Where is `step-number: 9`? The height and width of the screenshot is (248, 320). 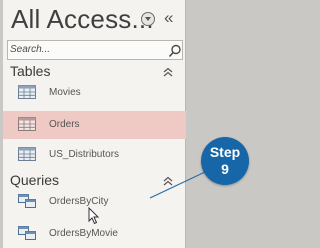
step-number: 9 is located at coordinates (225, 169).